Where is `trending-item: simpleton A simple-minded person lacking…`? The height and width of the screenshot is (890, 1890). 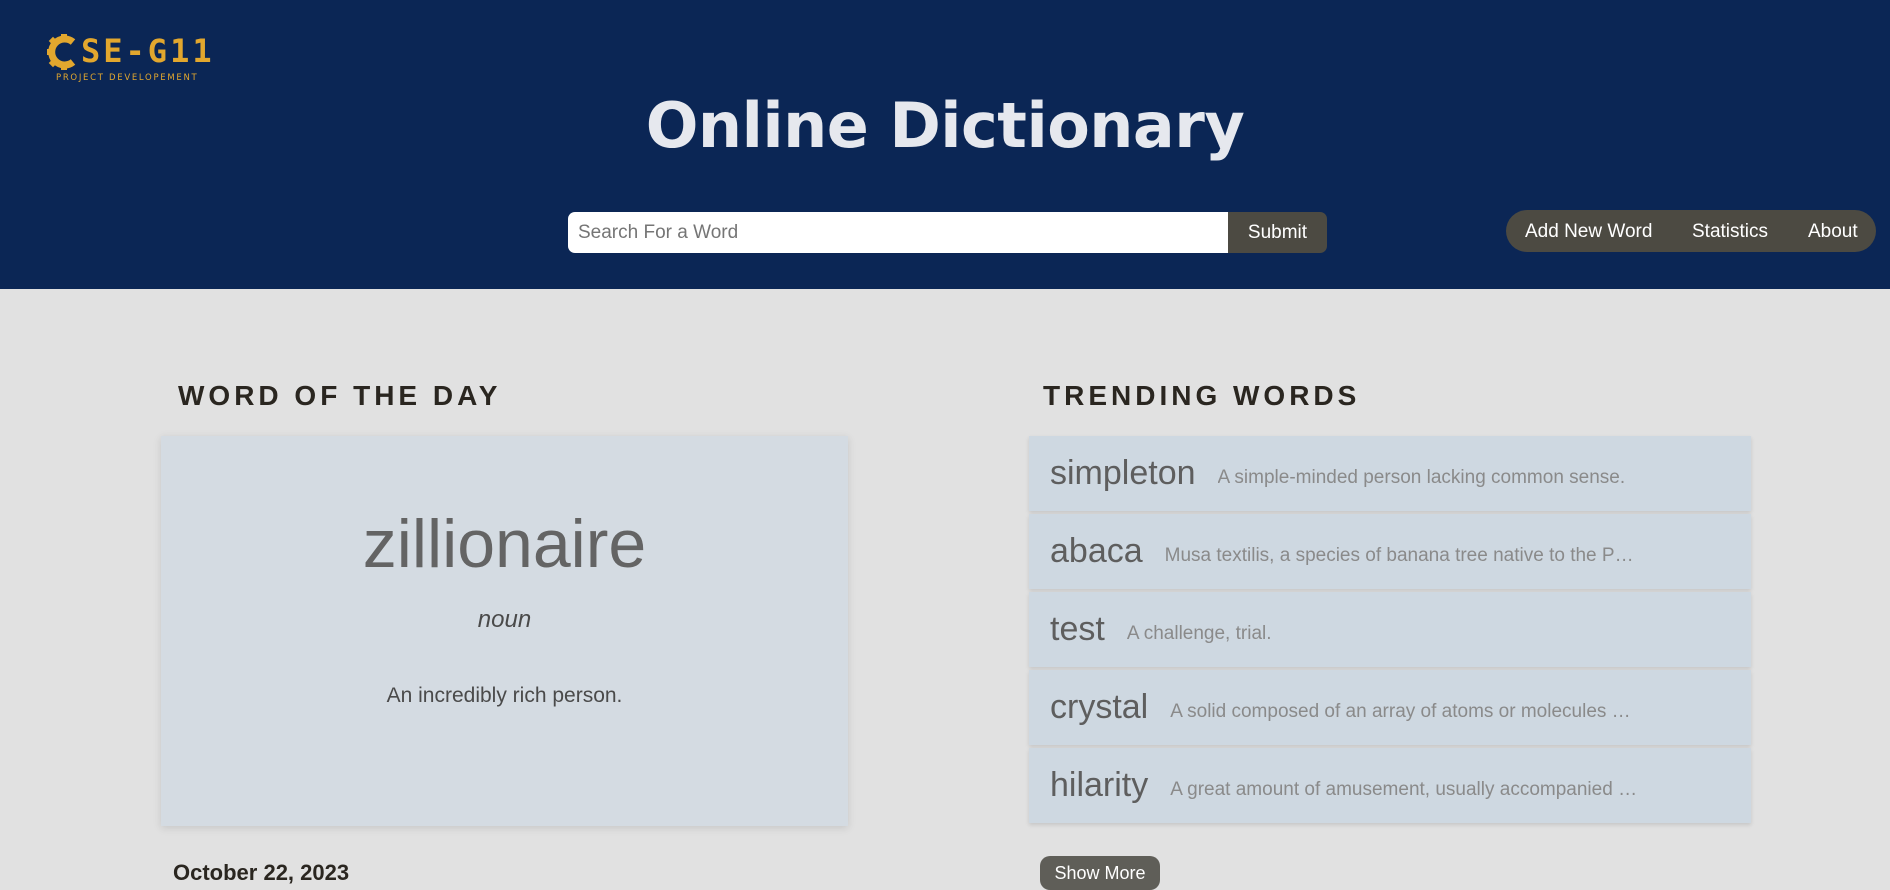 trending-item: simpleton A simple-minded person lacking… is located at coordinates (1390, 473).